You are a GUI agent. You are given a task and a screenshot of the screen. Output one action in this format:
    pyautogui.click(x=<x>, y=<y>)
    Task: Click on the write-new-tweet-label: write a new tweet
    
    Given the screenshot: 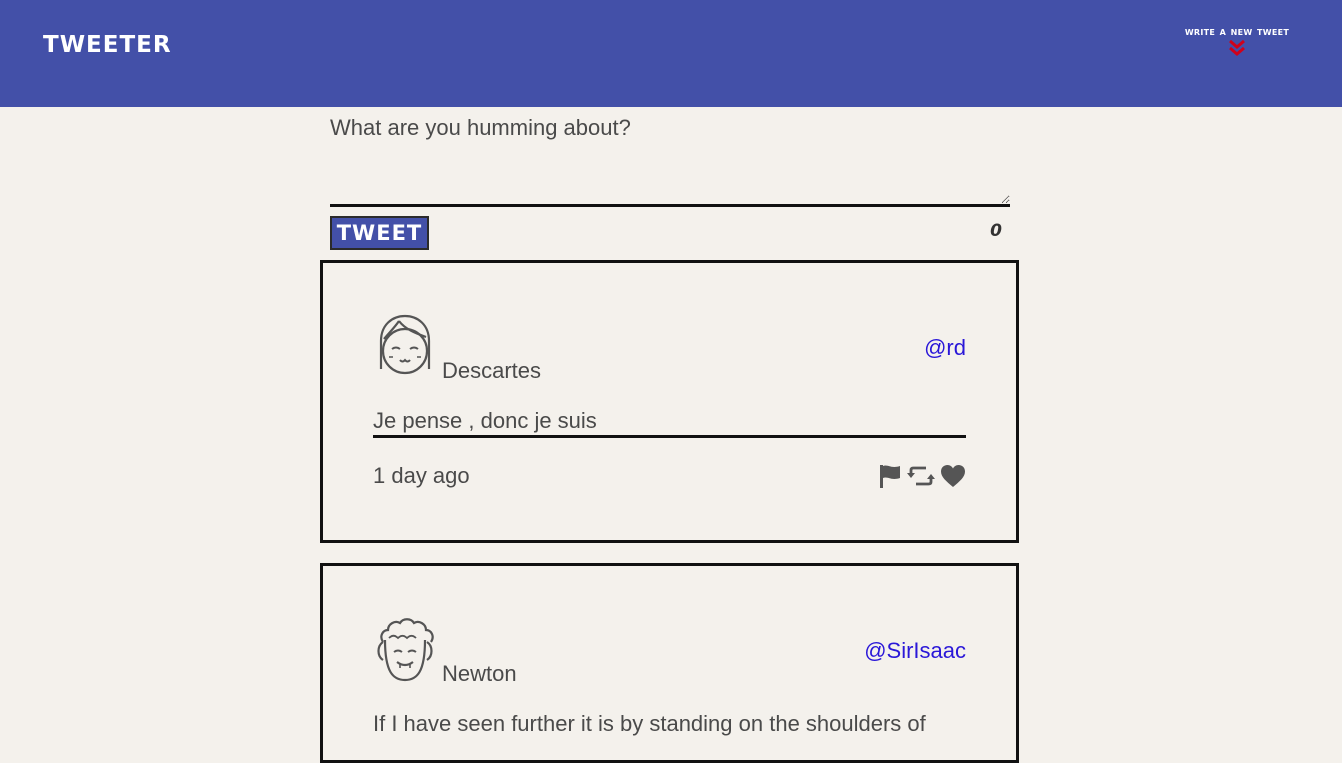 What is the action you would take?
    pyautogui.click(x=1237, y=31)
    